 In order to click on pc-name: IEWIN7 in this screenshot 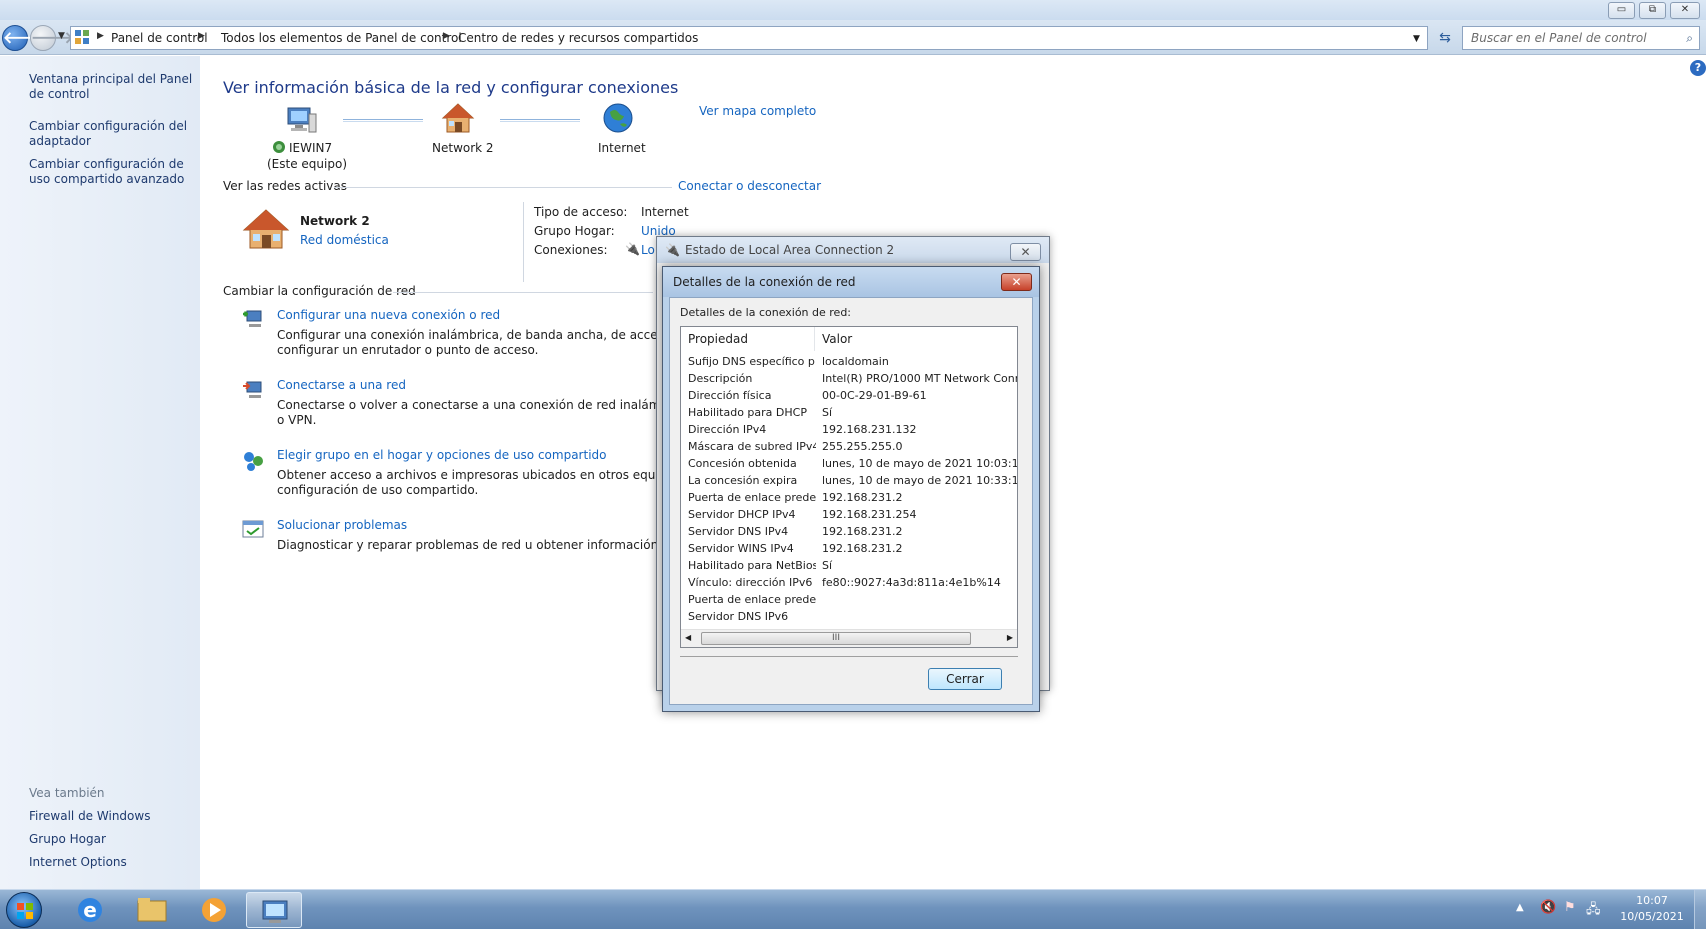, I will do `click(311, 148)`.